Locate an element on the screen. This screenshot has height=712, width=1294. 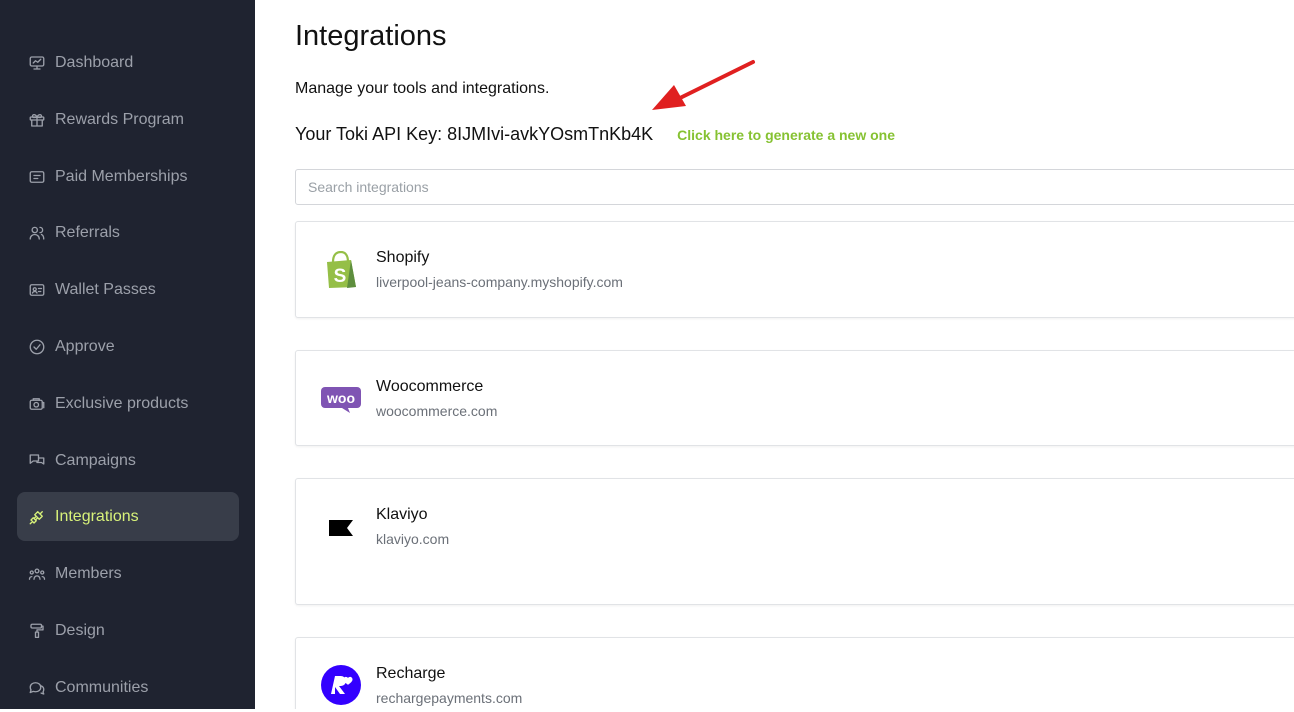
sidebar-item-label: Rewards Program is located at coordinates (119, 119).